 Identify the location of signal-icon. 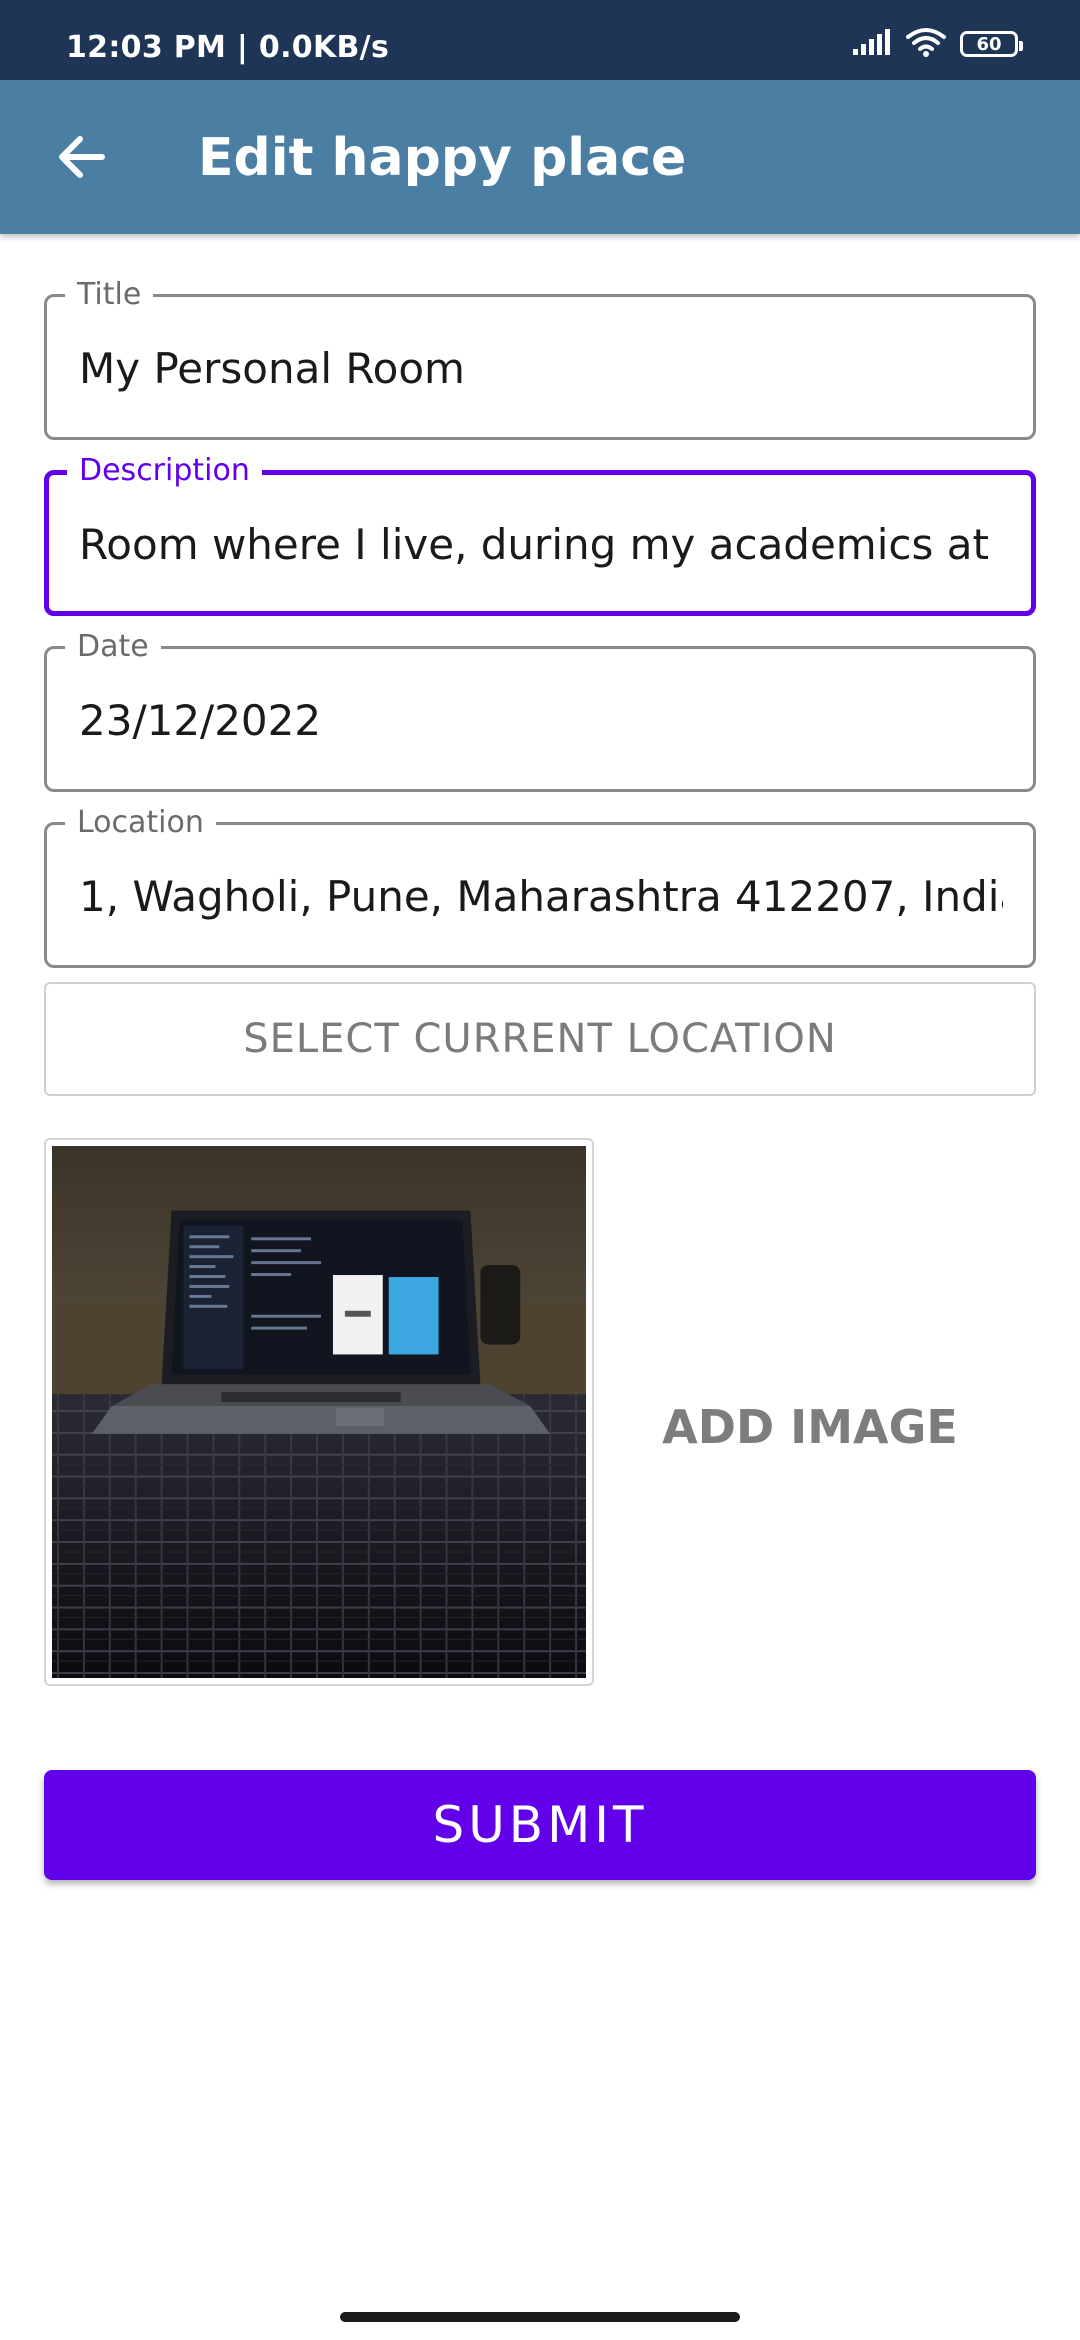
(872, 44).